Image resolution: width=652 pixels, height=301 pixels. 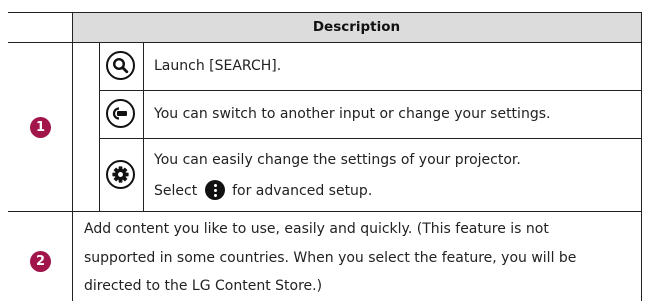 I want to click on number-badge-2: 2, so click(x=40, y=261).